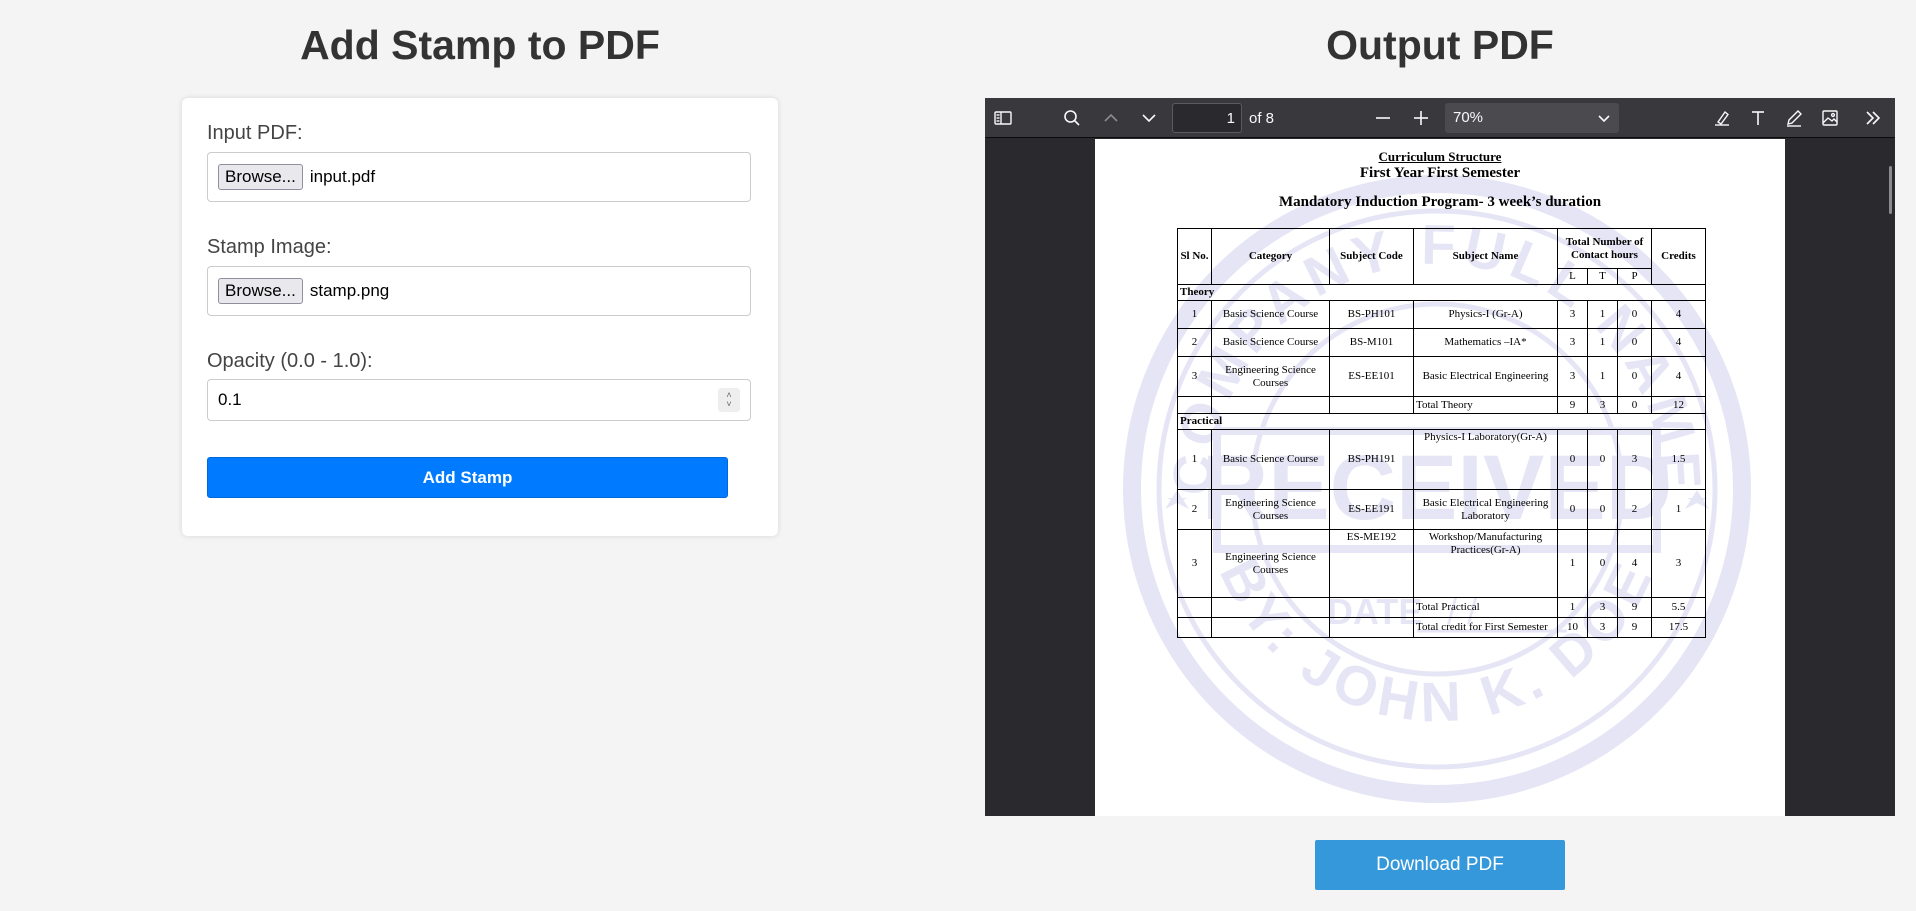 This screenshot has width=1916, height=911. Describe the element at coordinates (1194, 509) in the screenshot. I see `cell-sl: 2` at that location.